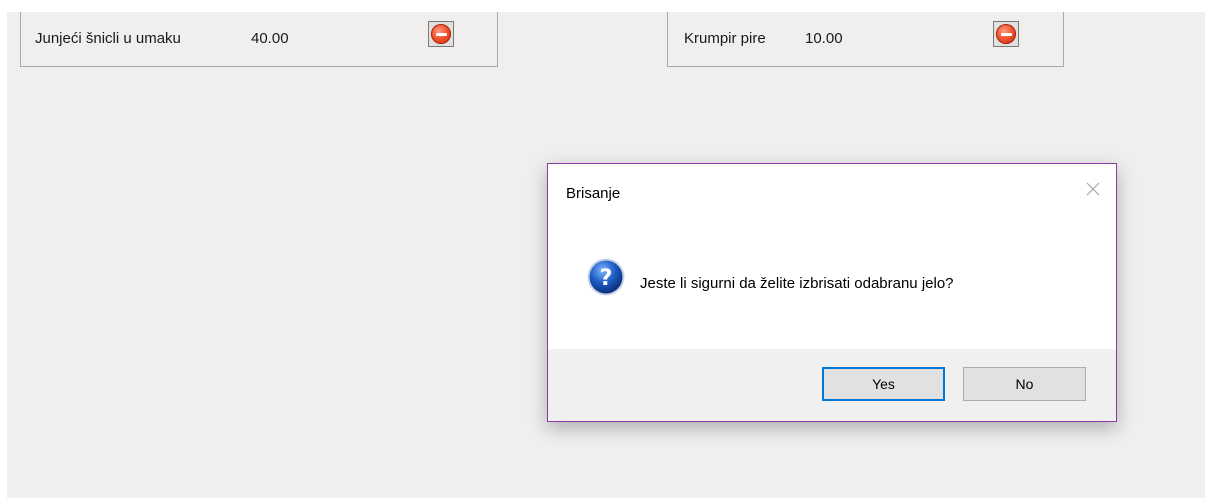 This screenshot has height=498, width=1205. Describe the element at coordinates (865, 39) in the screenshot. I see `item-panel-krumpir-pire: Krumpir pire 10.00` at that location.